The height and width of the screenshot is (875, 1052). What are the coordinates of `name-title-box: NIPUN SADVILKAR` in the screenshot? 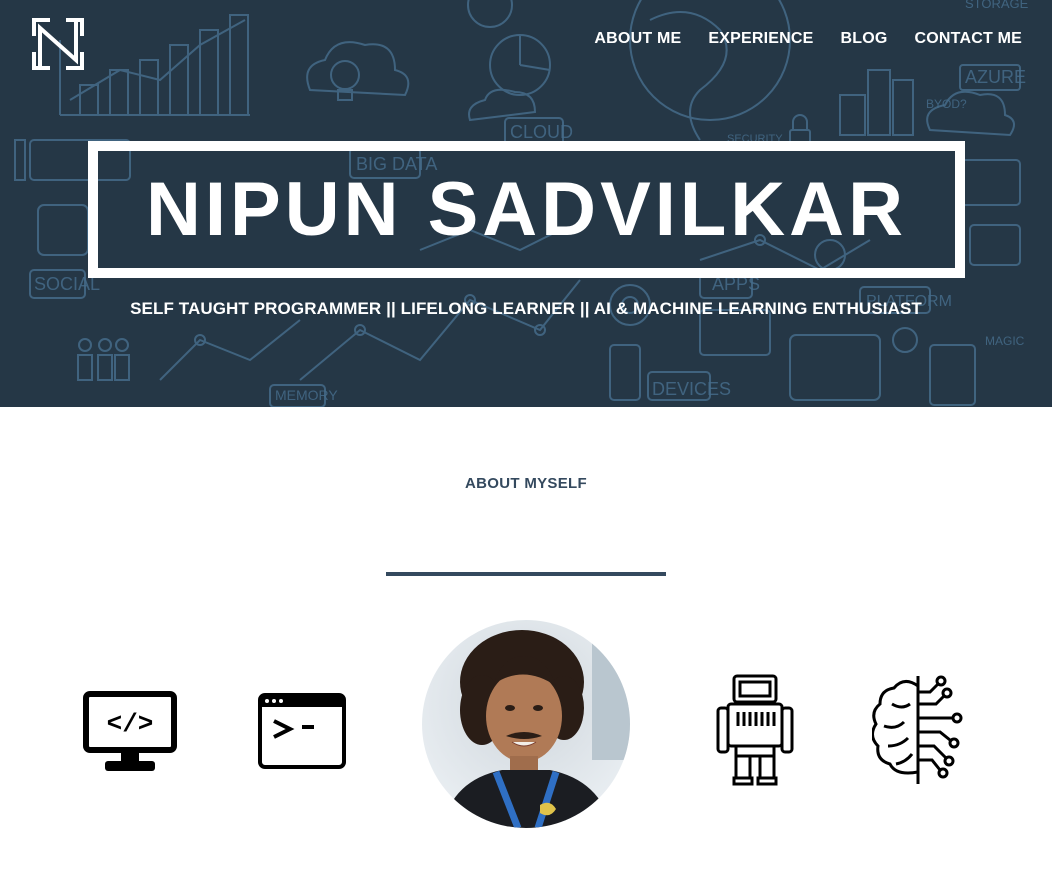 It's located at (526, 209).